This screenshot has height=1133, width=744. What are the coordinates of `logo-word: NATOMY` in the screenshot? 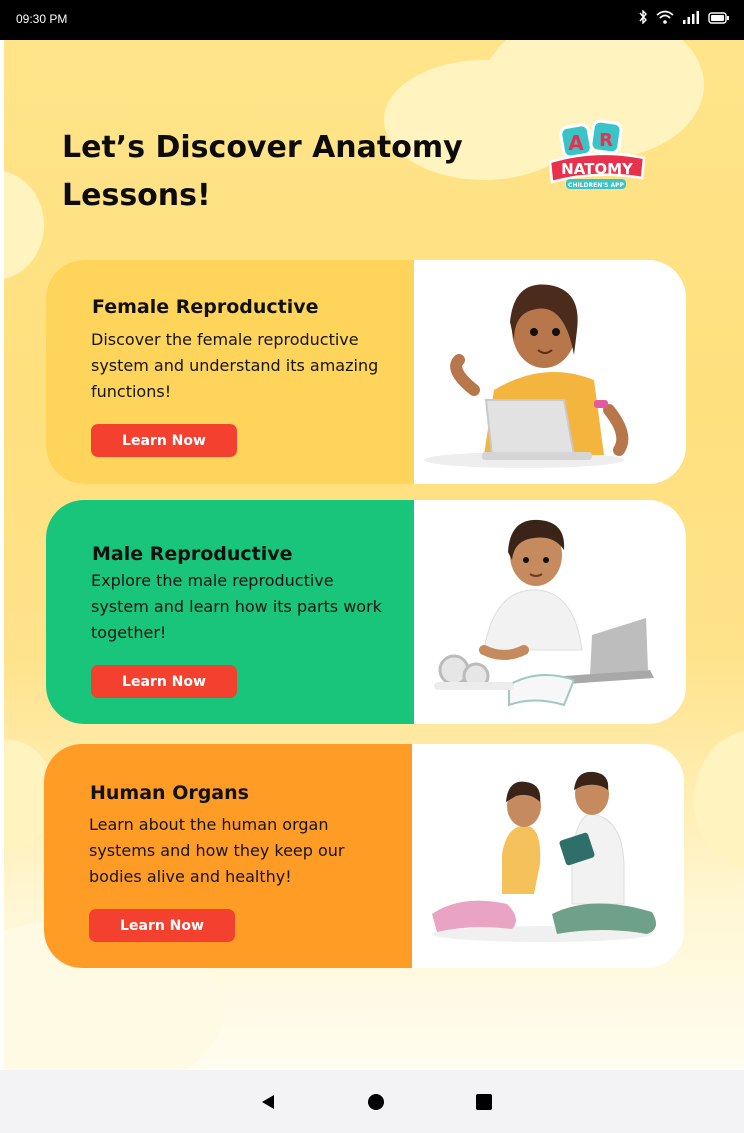 It's located at (597, 169).